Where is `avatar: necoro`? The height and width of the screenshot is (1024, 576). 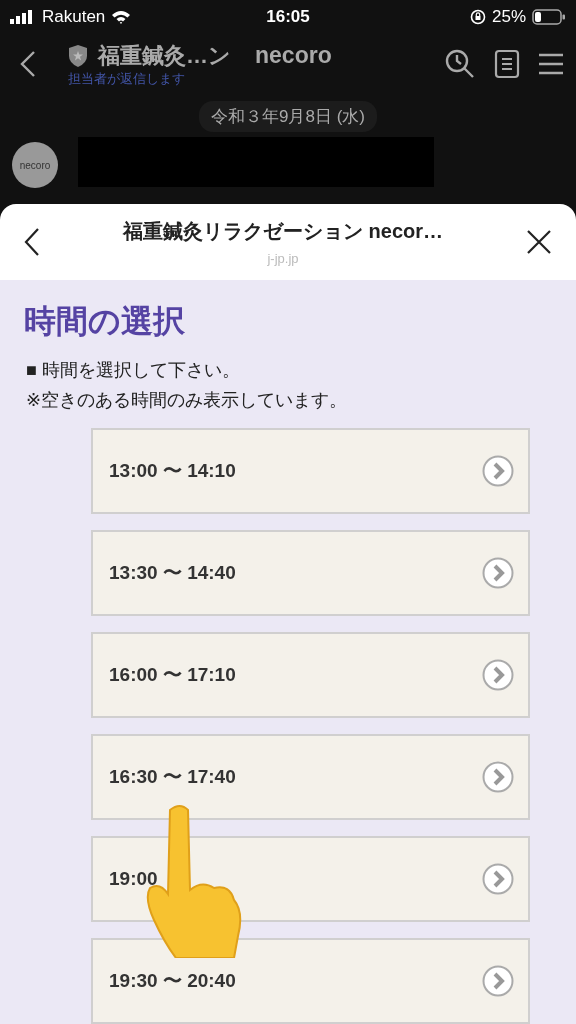 avatar: necoro is located at coordinates (35, 165).